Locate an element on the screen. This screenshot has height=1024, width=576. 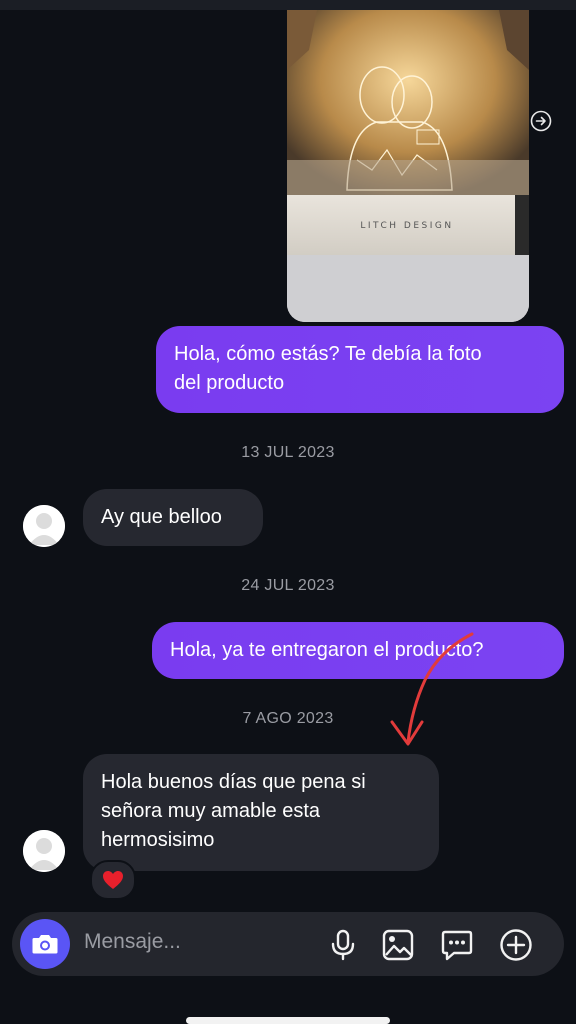
outgoing-message-2: Hola, ya te entregaron el producto? is located at coordinates (358, 650).